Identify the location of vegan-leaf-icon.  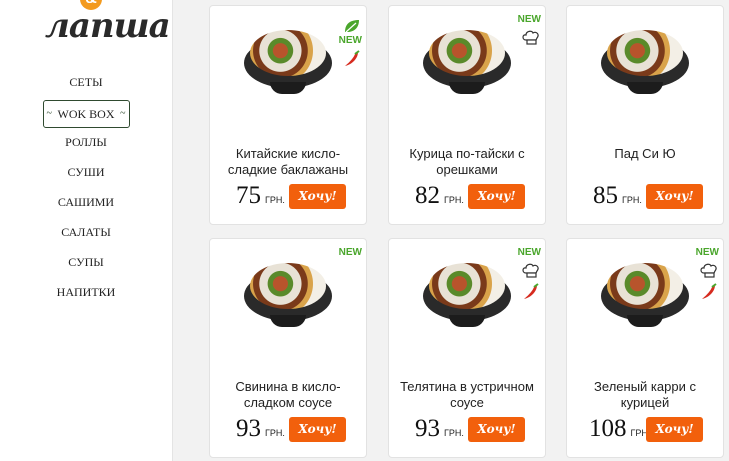
(352, 26).